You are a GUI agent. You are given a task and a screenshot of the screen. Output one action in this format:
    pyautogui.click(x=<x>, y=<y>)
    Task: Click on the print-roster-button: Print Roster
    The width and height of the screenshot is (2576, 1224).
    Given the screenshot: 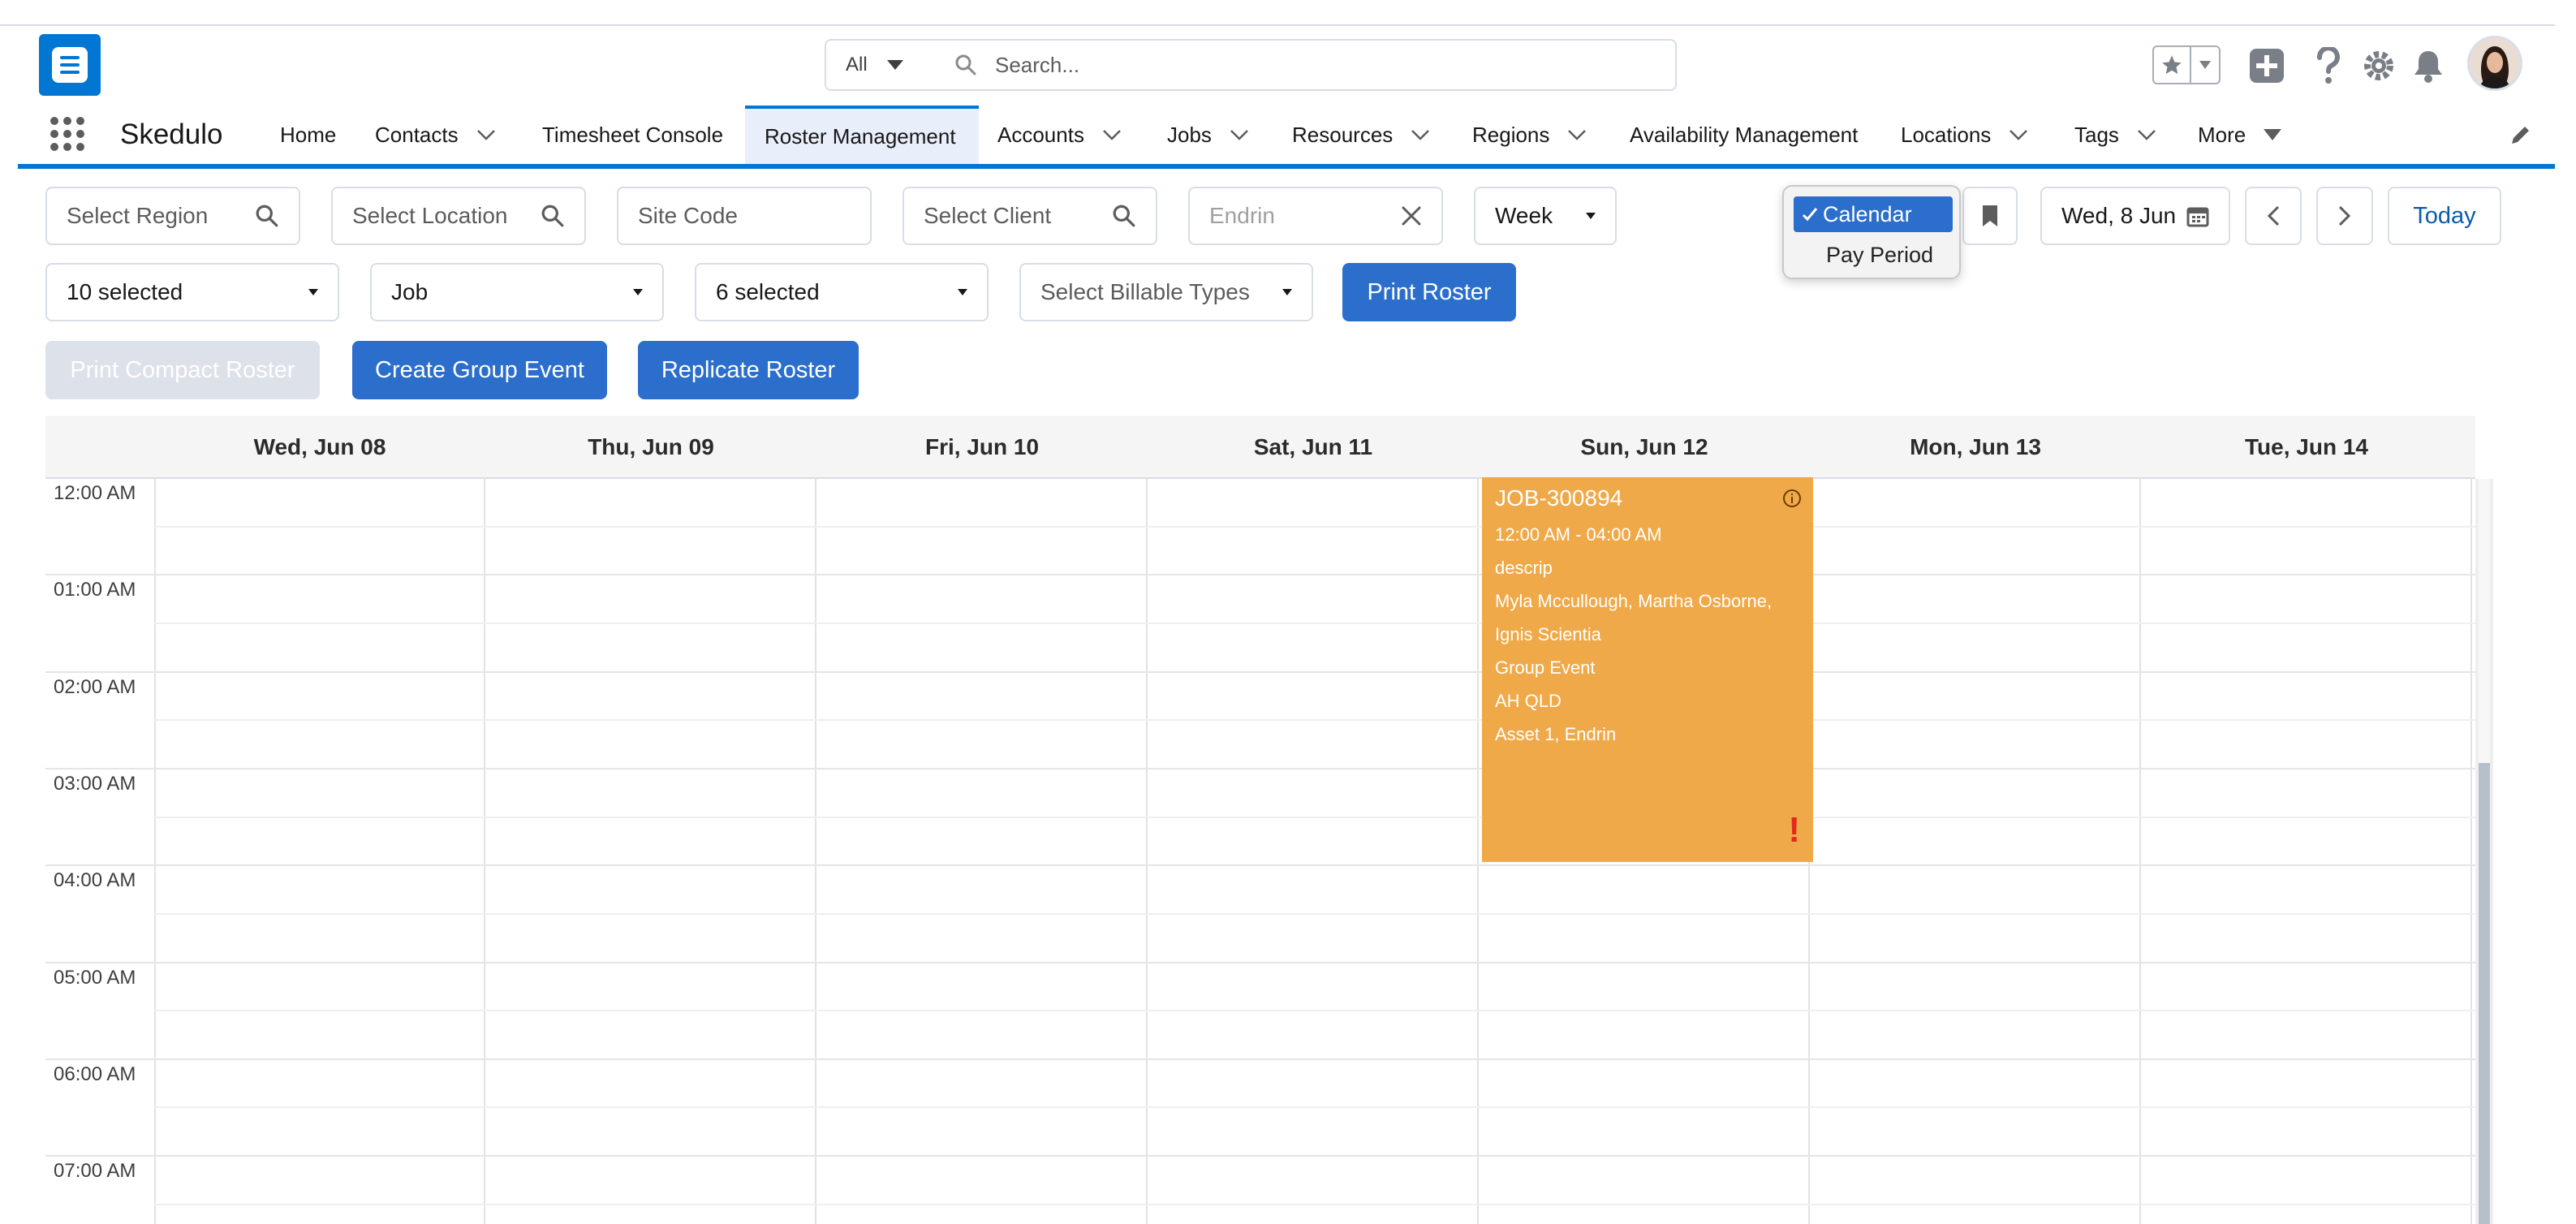 What is the action you would take?
    pyautogui.click(x=1429, y=292)
    